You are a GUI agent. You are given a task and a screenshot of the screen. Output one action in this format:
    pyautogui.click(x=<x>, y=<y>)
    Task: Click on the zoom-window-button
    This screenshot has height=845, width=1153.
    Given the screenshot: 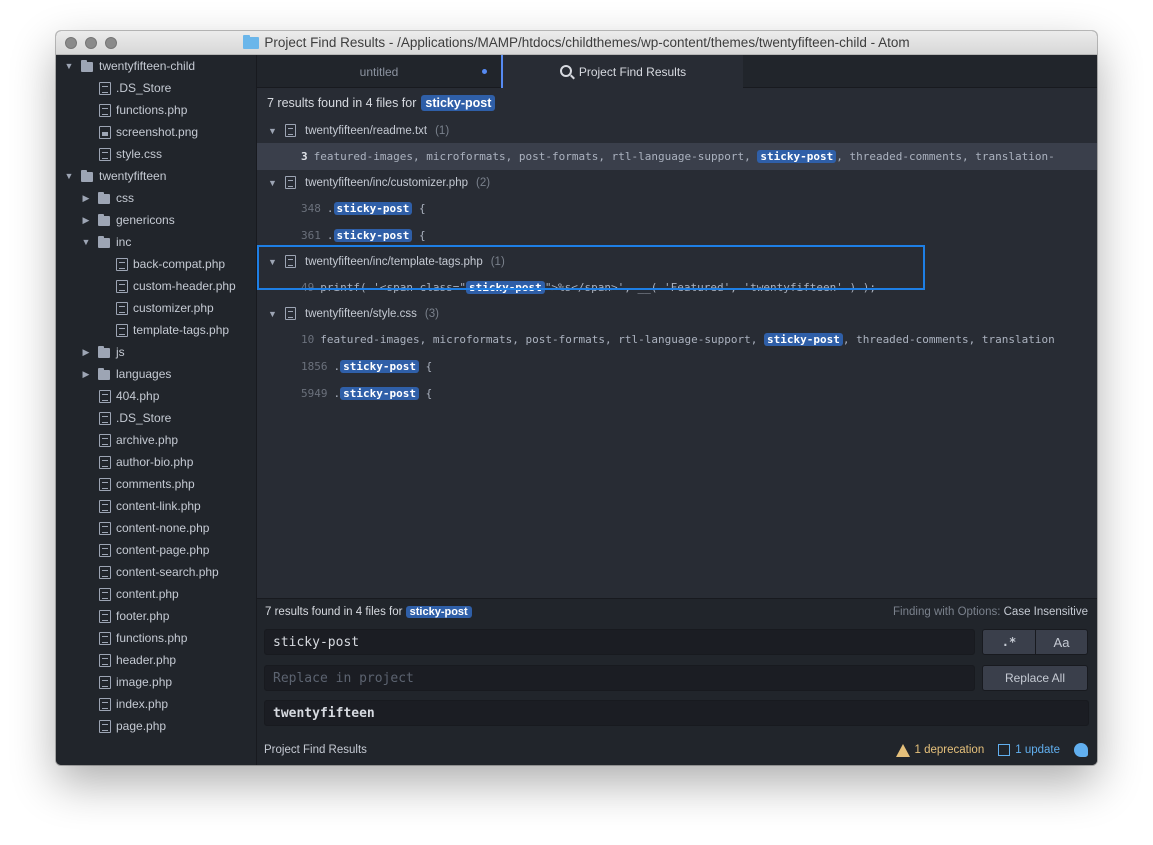 What is the action you would take?
    pyautogui.click(x=111, y=43)
    